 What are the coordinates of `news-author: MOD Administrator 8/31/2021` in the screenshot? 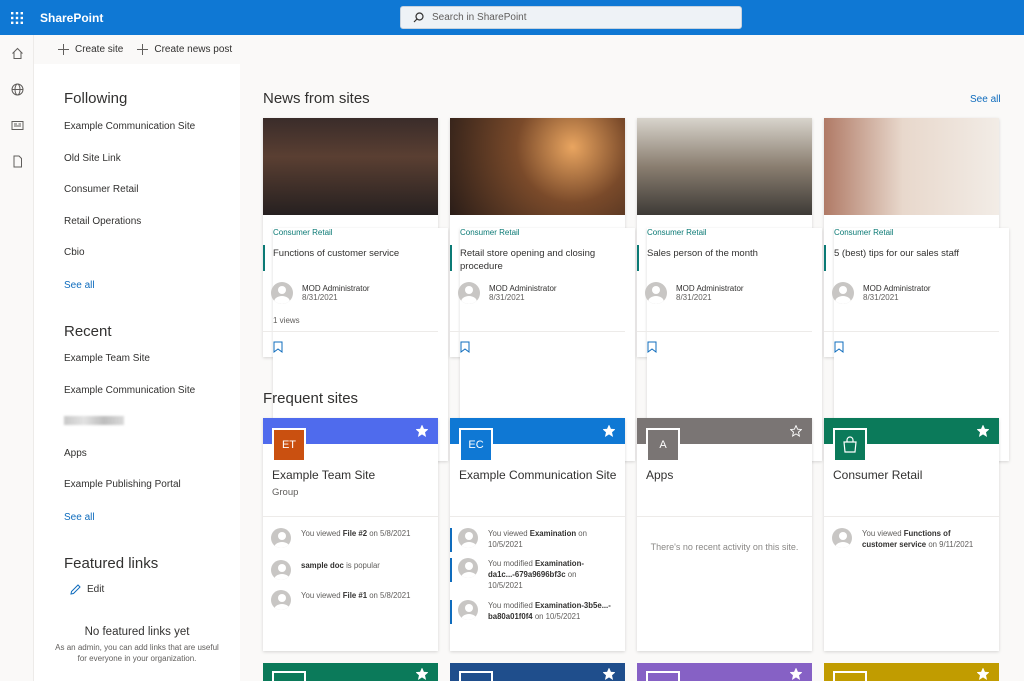 It's located at (694, 293).